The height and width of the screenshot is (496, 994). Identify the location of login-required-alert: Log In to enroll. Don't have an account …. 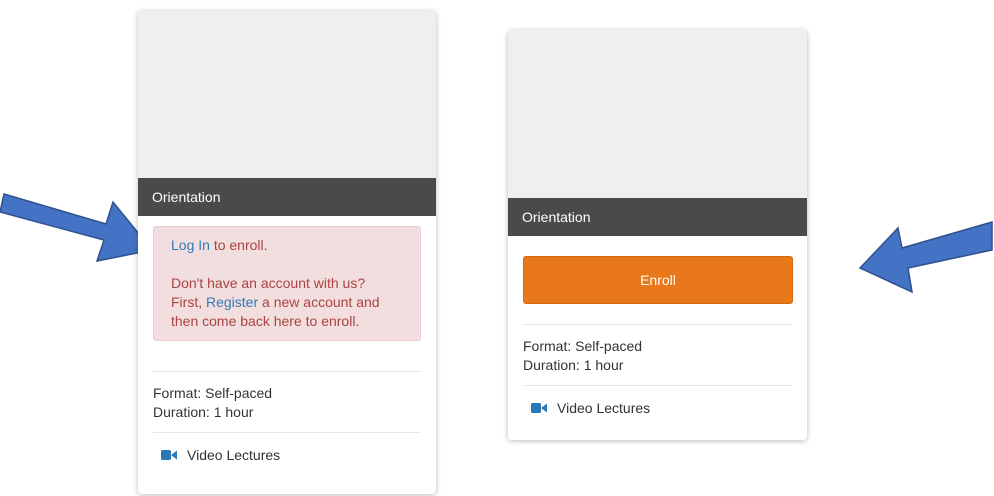
(287, 283).